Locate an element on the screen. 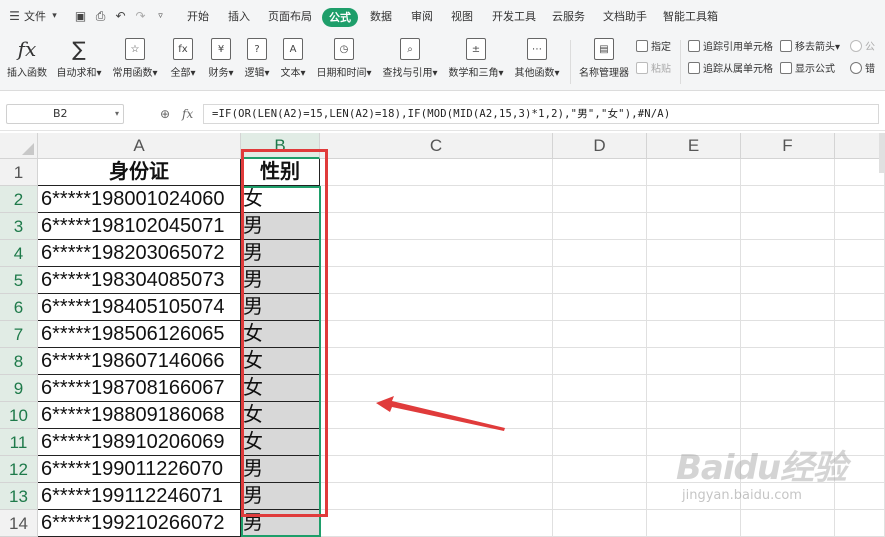  cell-id-number: 6*****198304085073 is located at coordinates (139, 280).